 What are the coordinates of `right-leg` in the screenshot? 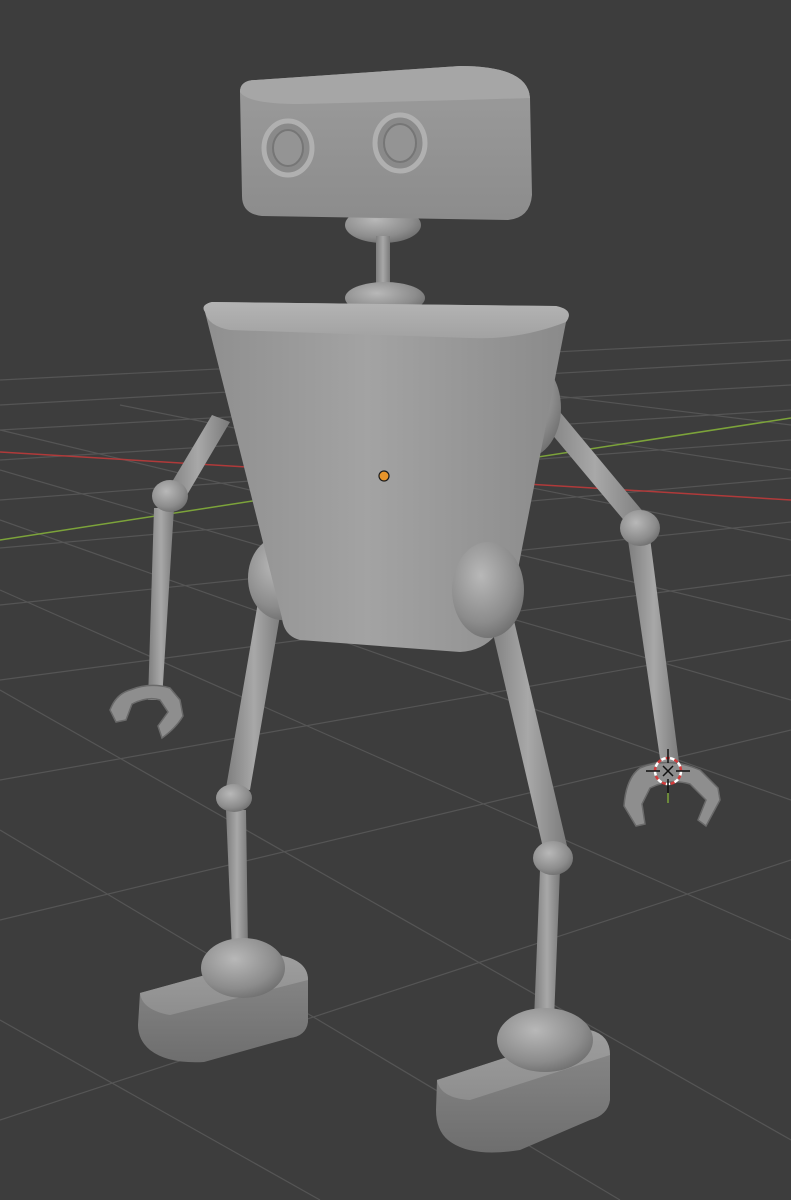 It's located at (530, 816).